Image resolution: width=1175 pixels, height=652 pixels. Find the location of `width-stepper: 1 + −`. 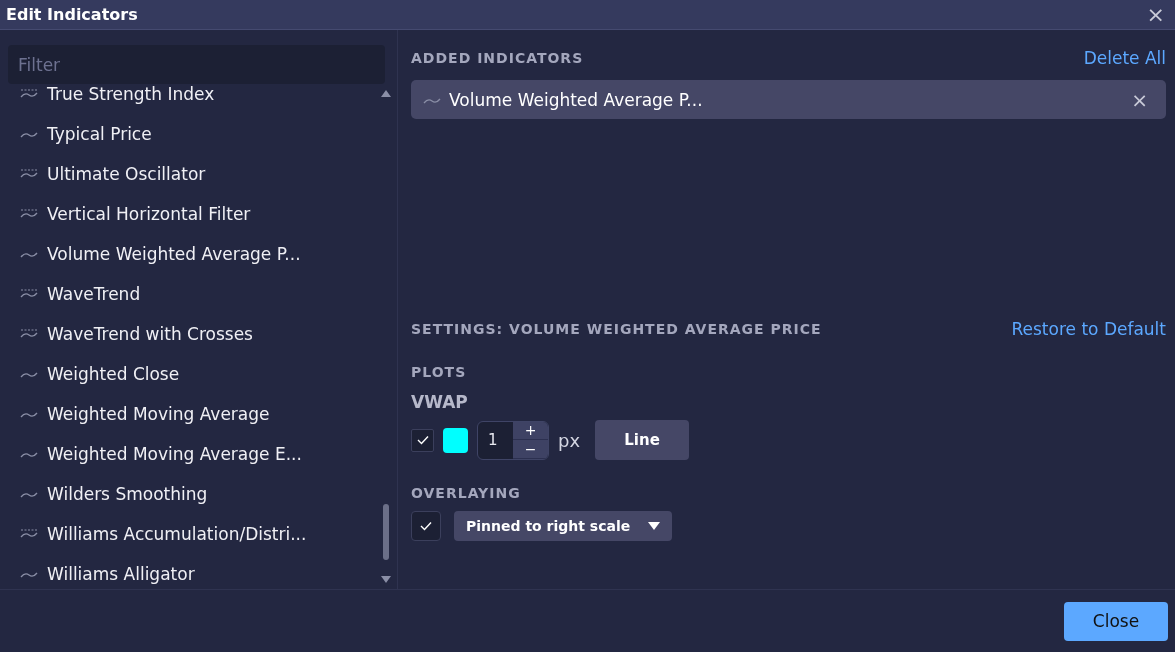

width-stepper: 1 + − is located at coordinates (513, 440).